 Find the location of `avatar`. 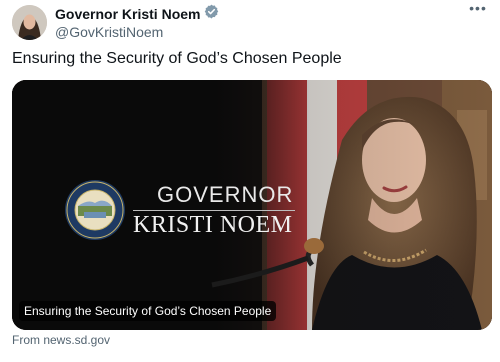

avatar is located at coordinates (29, 22).